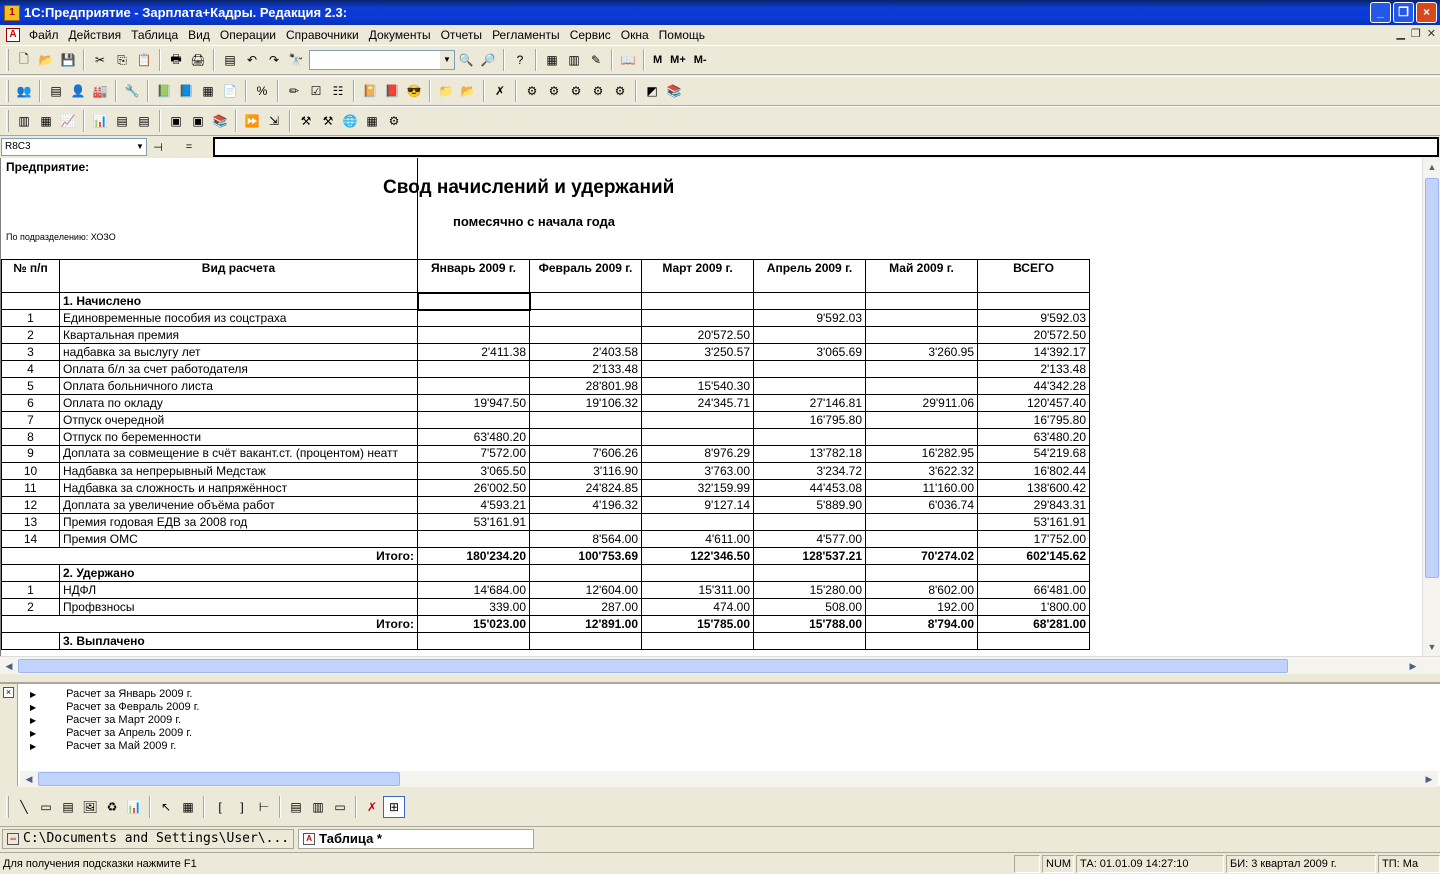  Describe the element at coordinates (585, 386) in the screenshot. I see `table-cell: 28'801.98` at that location.